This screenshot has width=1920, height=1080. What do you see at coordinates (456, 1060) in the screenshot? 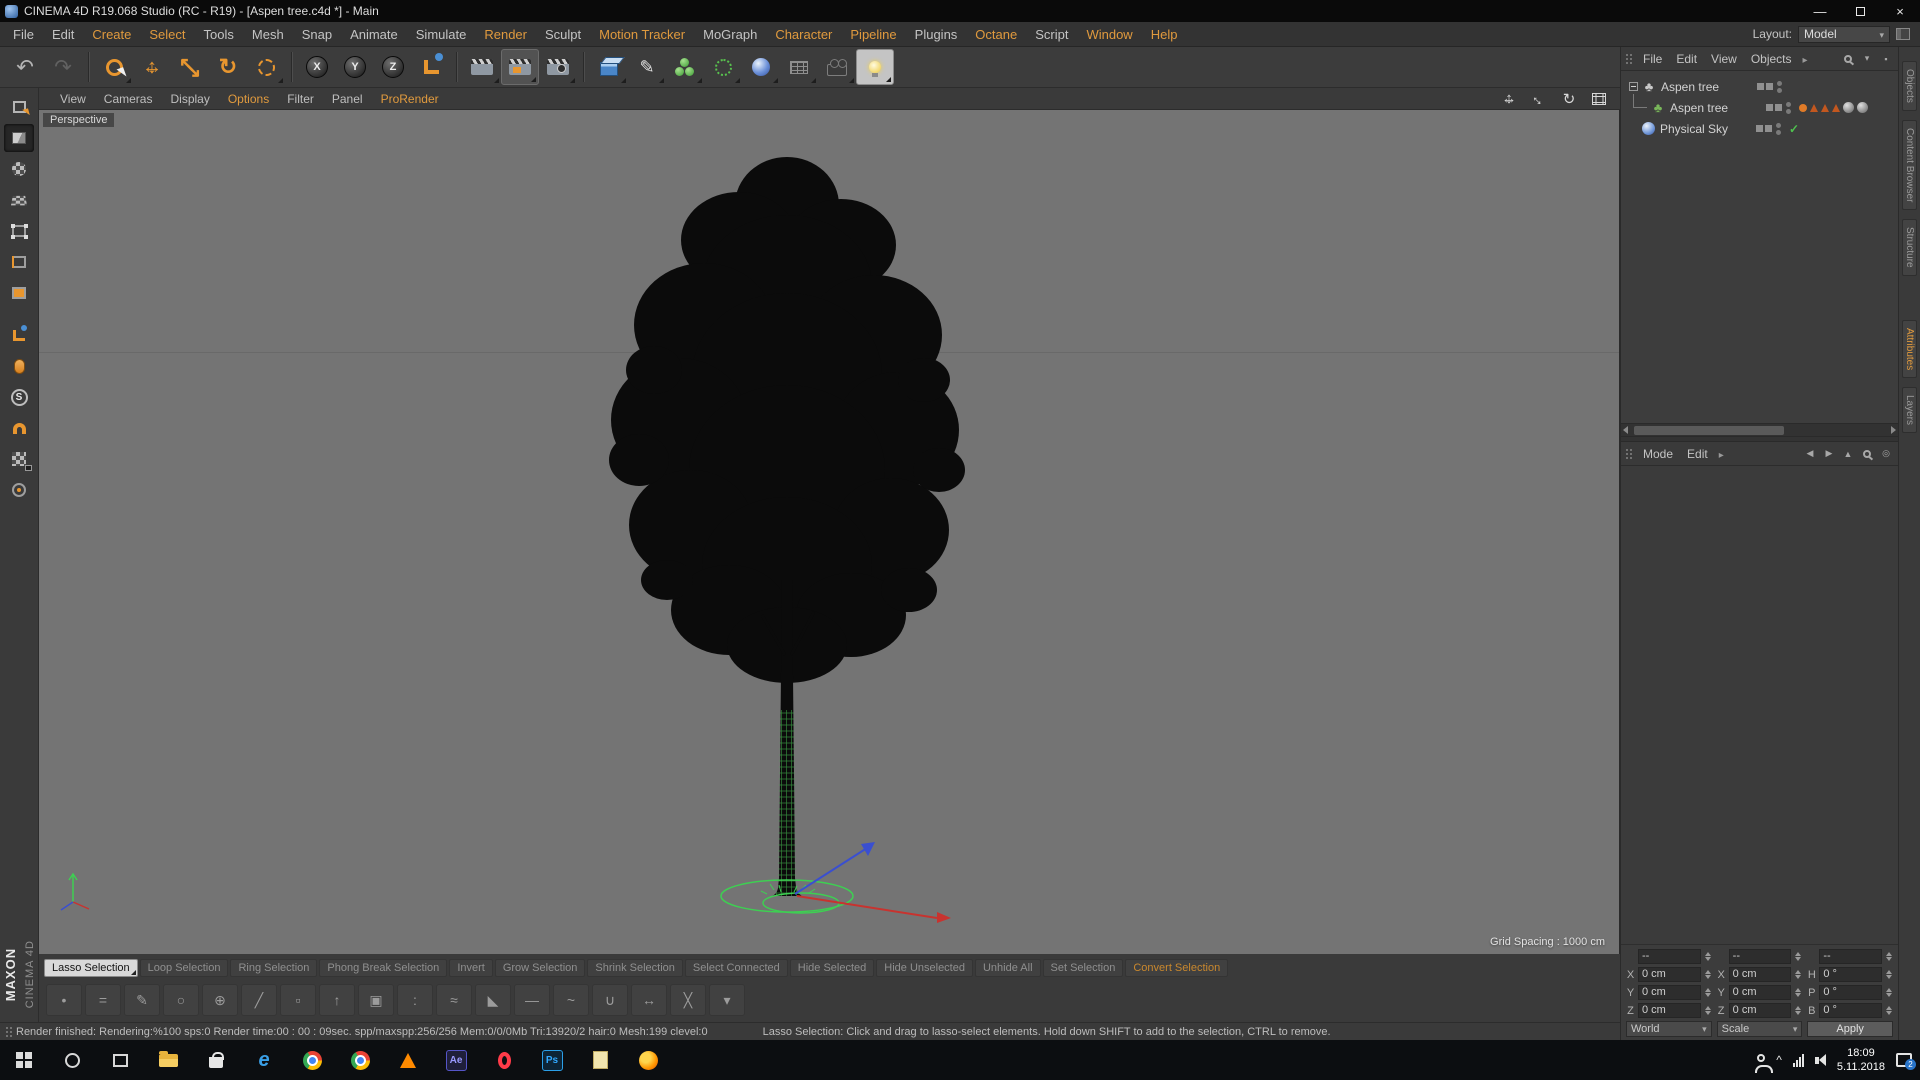
I see `after-effects-button: Ae` at bounding box center [456, 1060].